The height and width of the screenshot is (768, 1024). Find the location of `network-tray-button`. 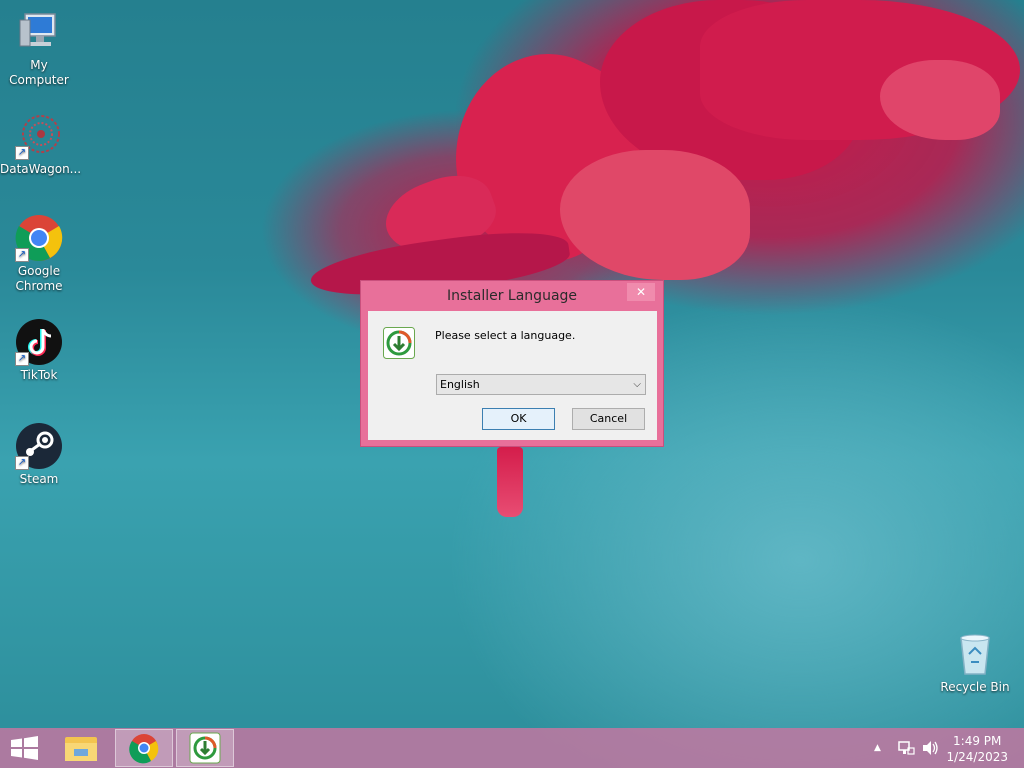

network-tray-button is located at coordinates (906, 748).